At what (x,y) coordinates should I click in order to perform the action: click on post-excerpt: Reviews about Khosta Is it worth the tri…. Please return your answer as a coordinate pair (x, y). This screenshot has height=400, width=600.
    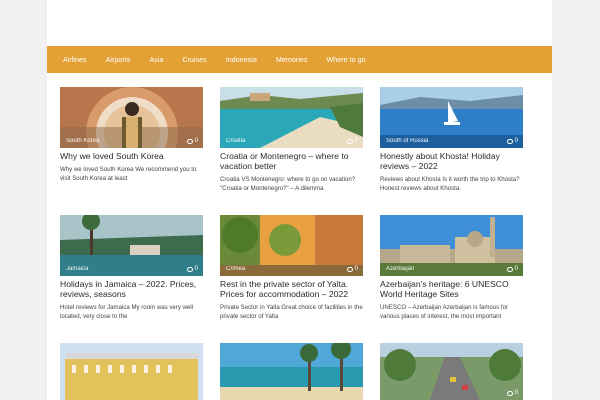
    Looking at the image, I should click on (450, 184).